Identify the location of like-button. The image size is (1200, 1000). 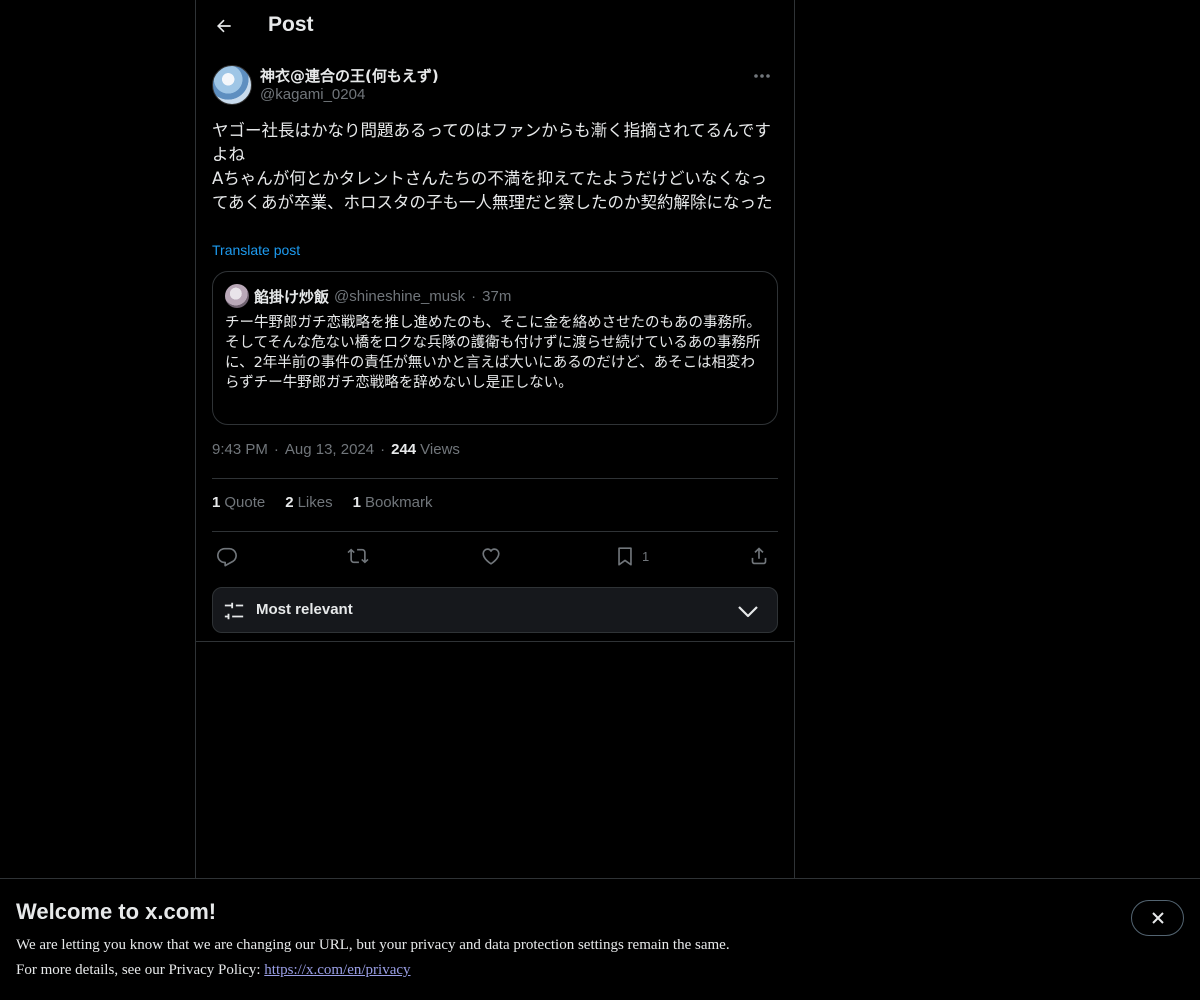
(491, 556).